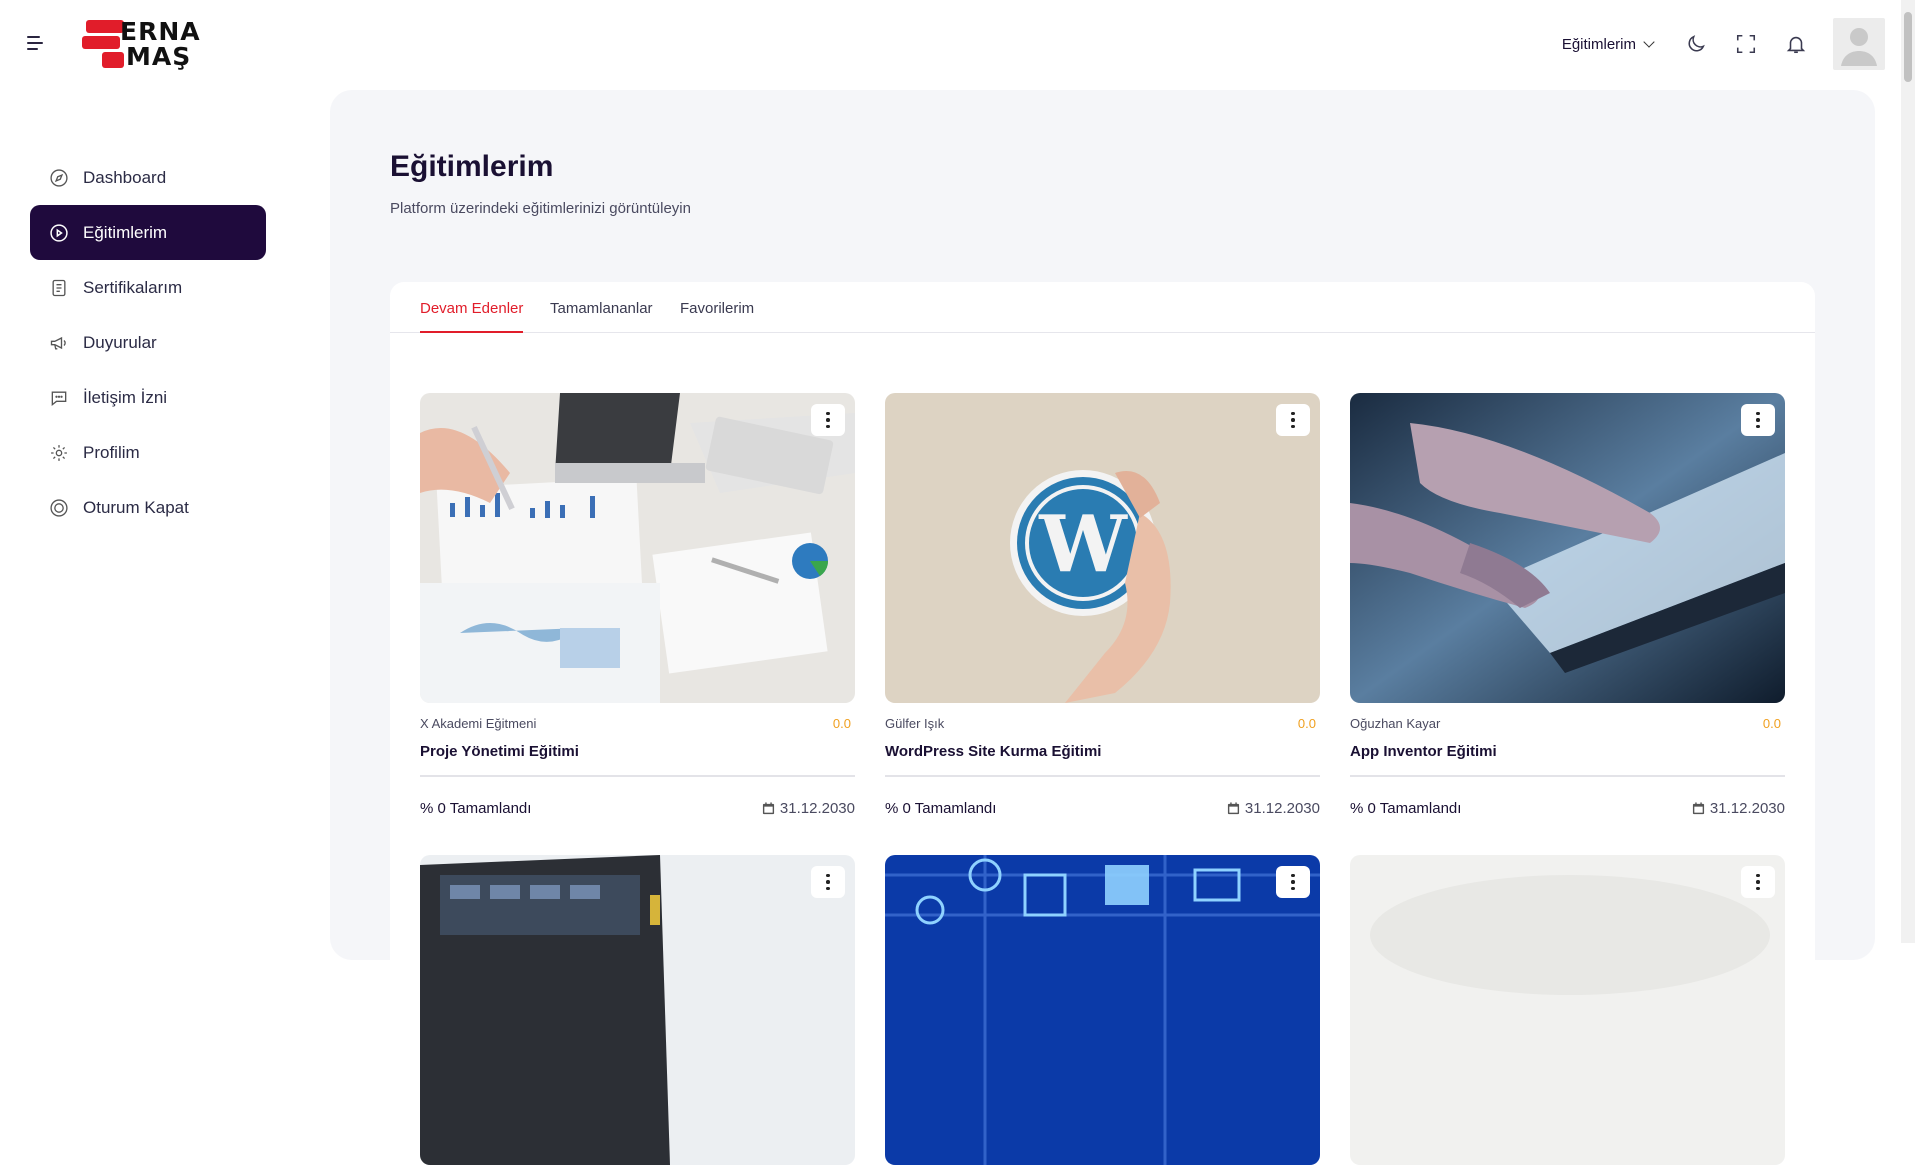  What do you see at coordinates (478, 723) in the screenshot?
I see `instructor-name: X Akademi Eğitmeni` at bounding box center [478, 723].